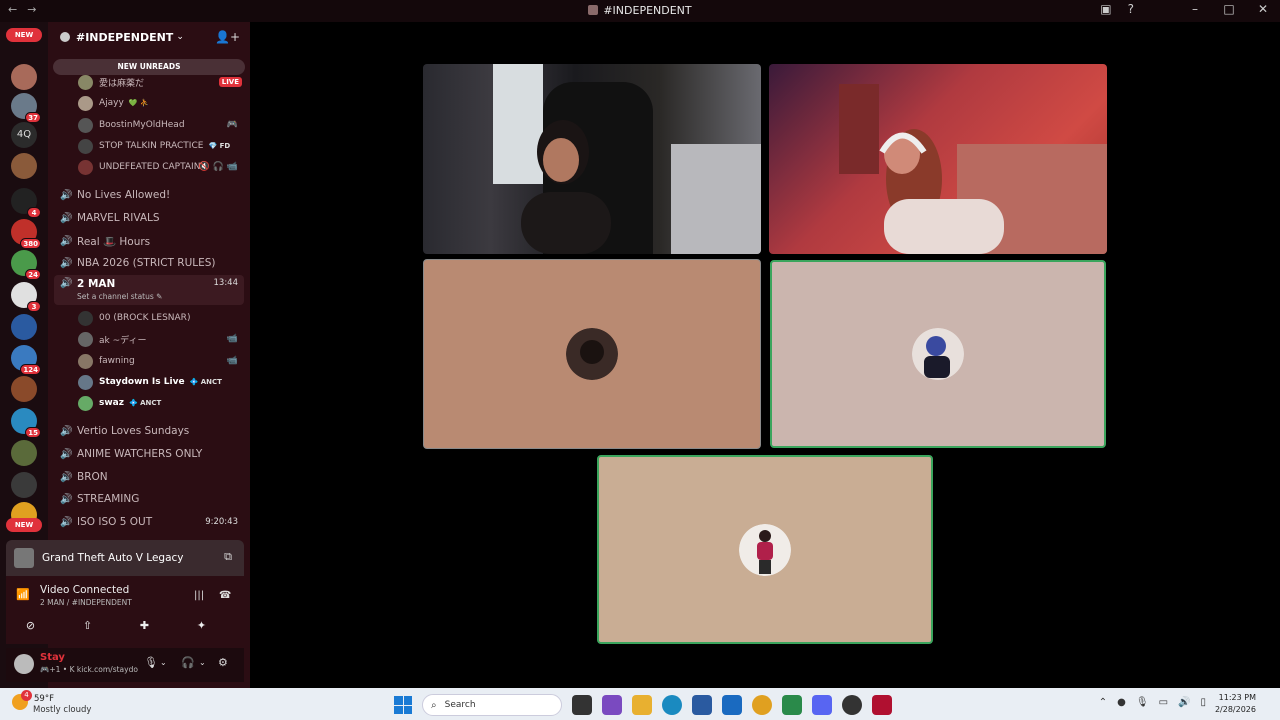  I want to click on taskbar-search: ⌕ Search, so click(492, 705).